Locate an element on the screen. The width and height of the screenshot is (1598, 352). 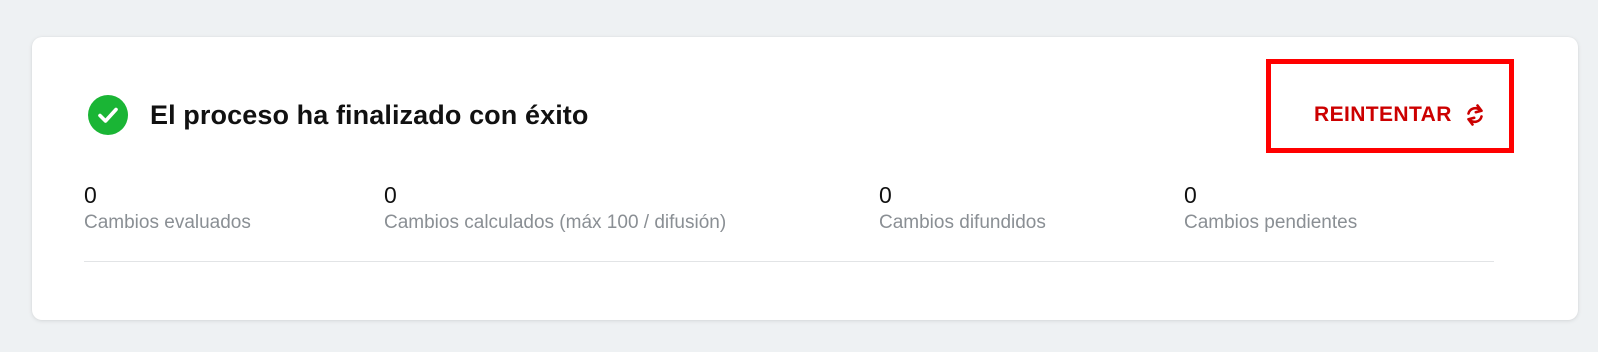
stat-label: Cambios pendientes is located at coordinates (1271, 222).